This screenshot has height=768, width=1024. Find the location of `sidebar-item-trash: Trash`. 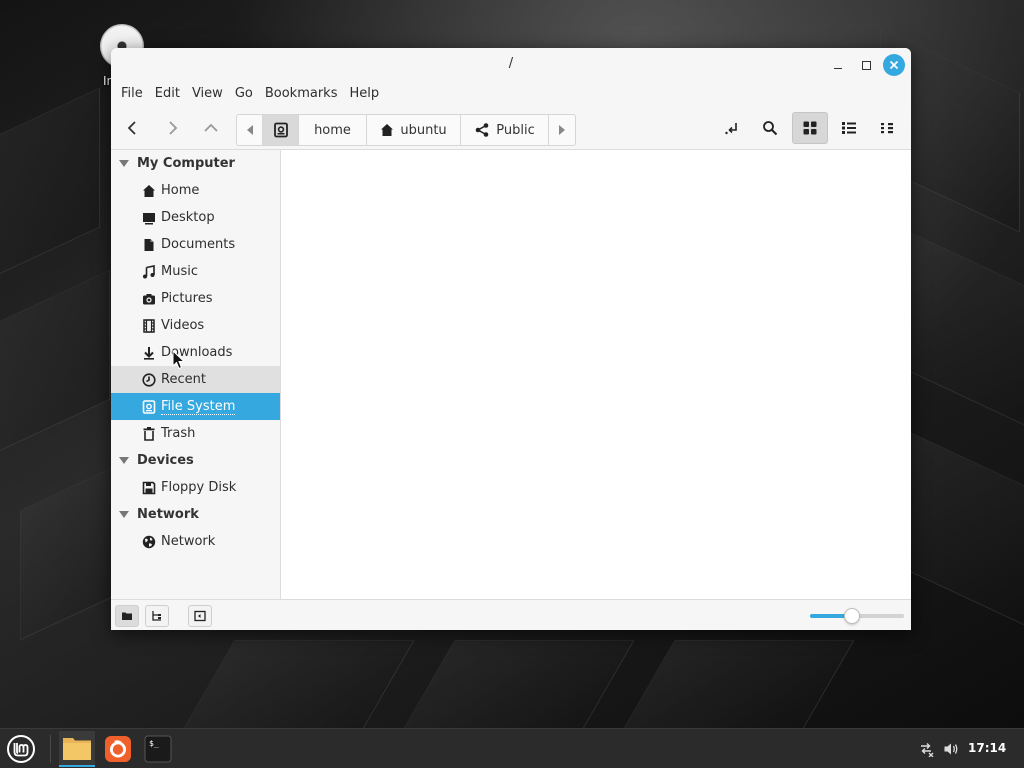

sidebar-item-trash: Trash is located at coordinates (195, 433).